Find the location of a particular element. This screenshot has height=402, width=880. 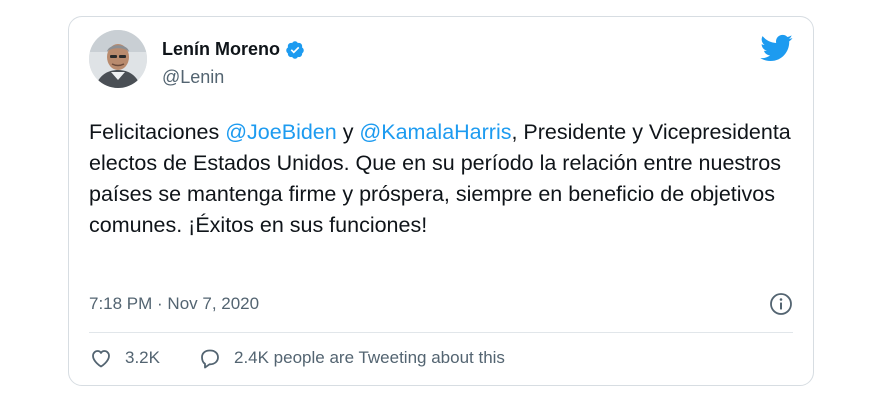

like-count: 3.2K is located at coordinates (142, 357).